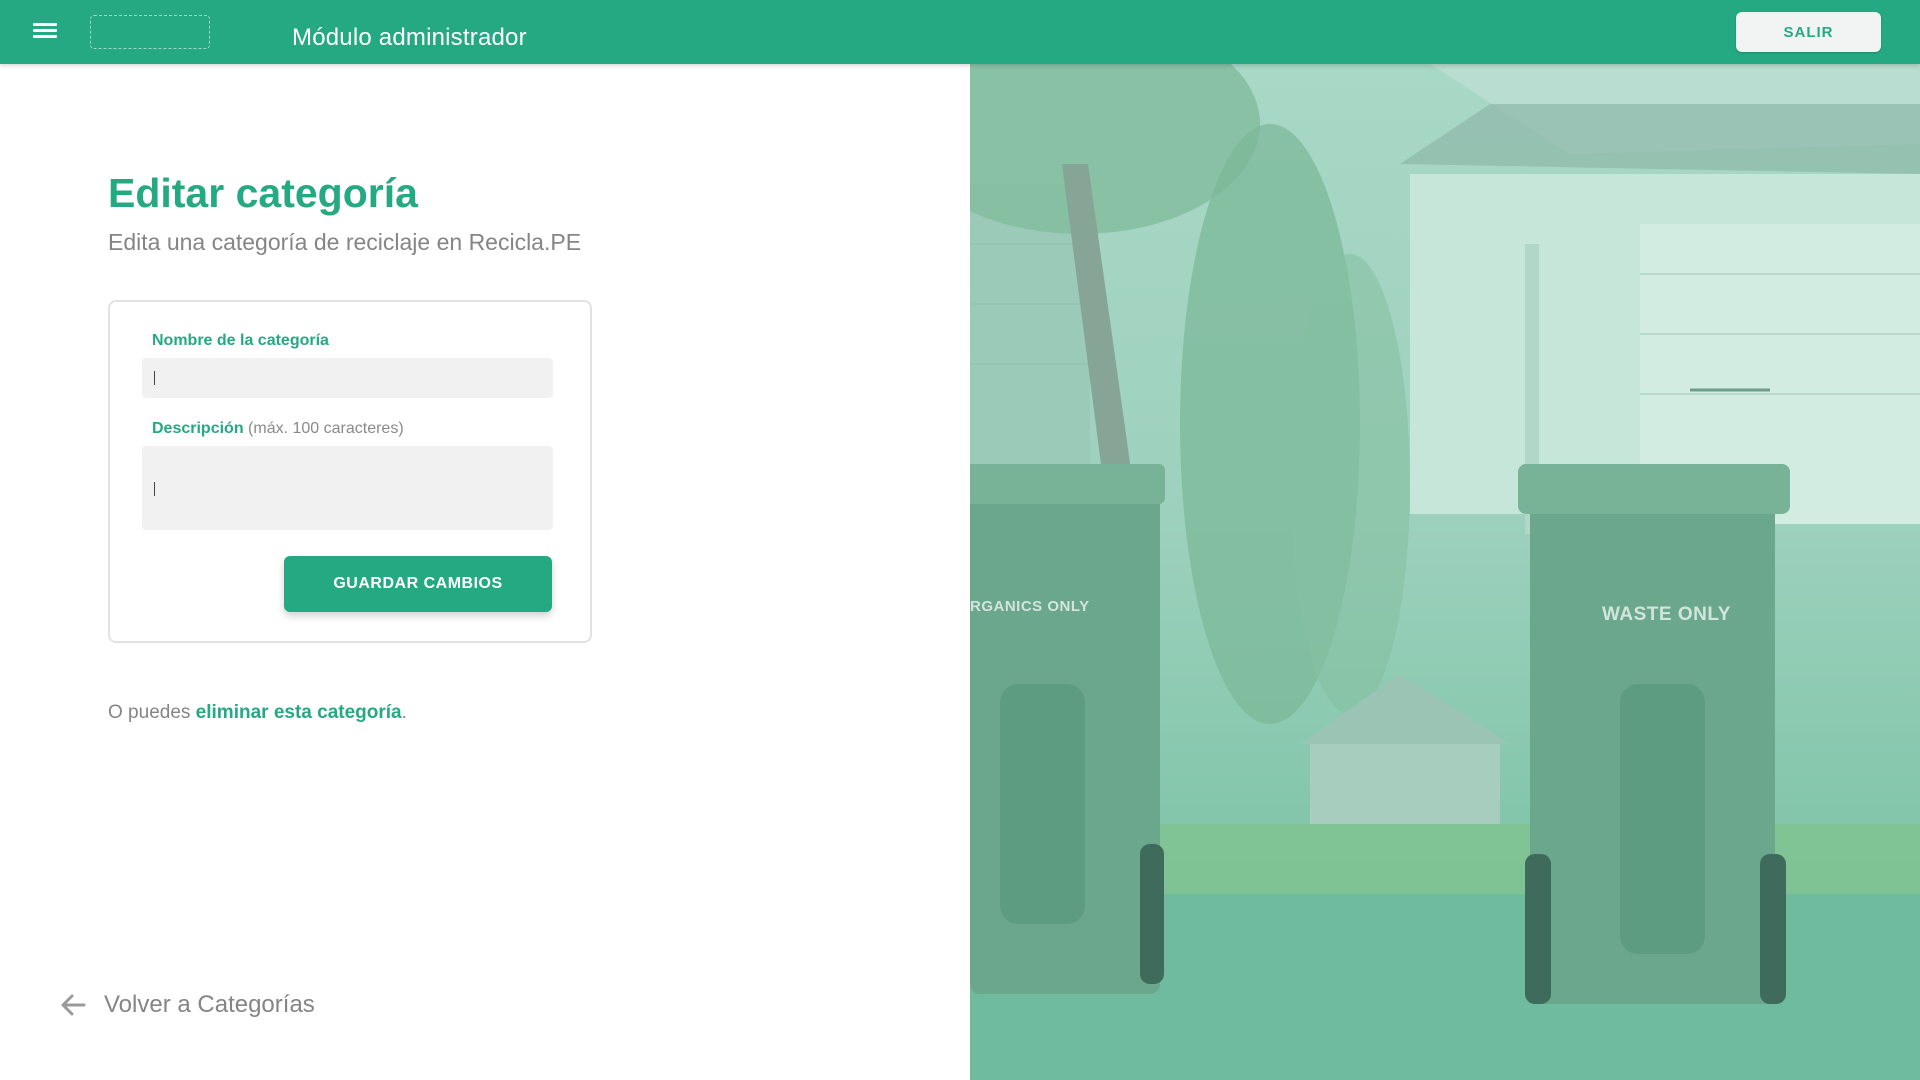 This screenshot has width=1920, height=1080. Describe the element at coordinates (150, 32) in the screenshot. I see `logo-placeholder` at that location.